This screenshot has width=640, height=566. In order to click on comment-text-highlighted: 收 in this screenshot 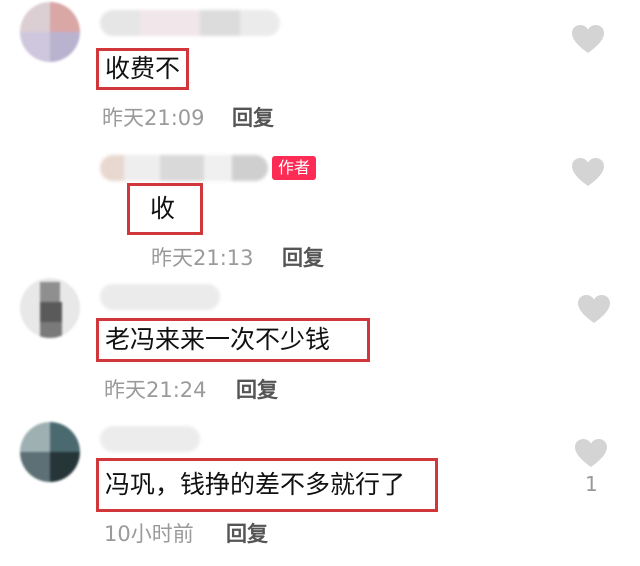, I will do `click(165, 209)`.